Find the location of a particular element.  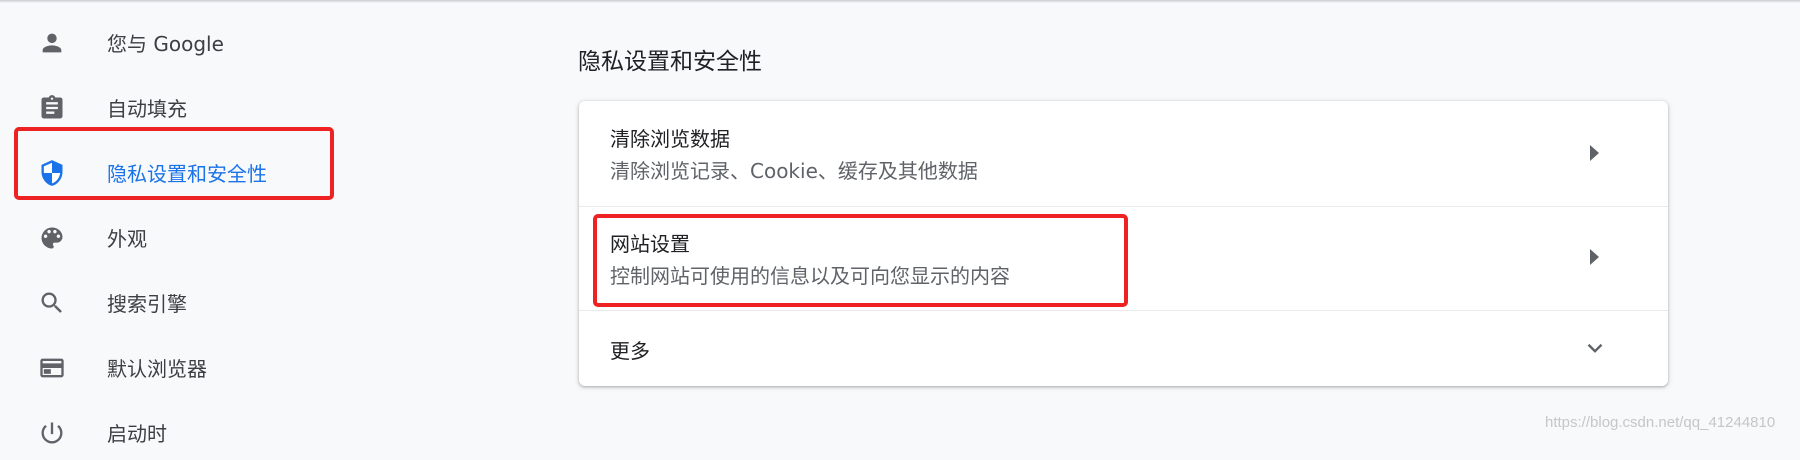

sidebar-item-label: 外观 is located at coordinates (127, 238).